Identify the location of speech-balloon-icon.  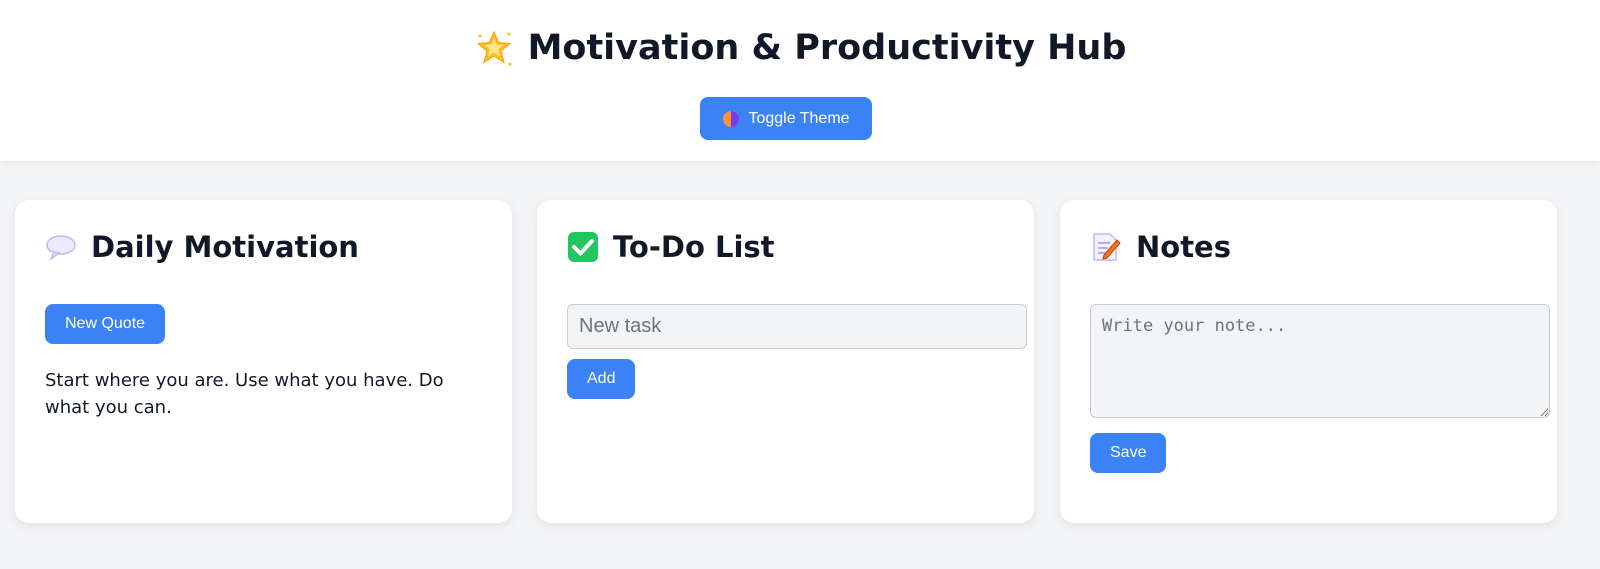
(61, 247).